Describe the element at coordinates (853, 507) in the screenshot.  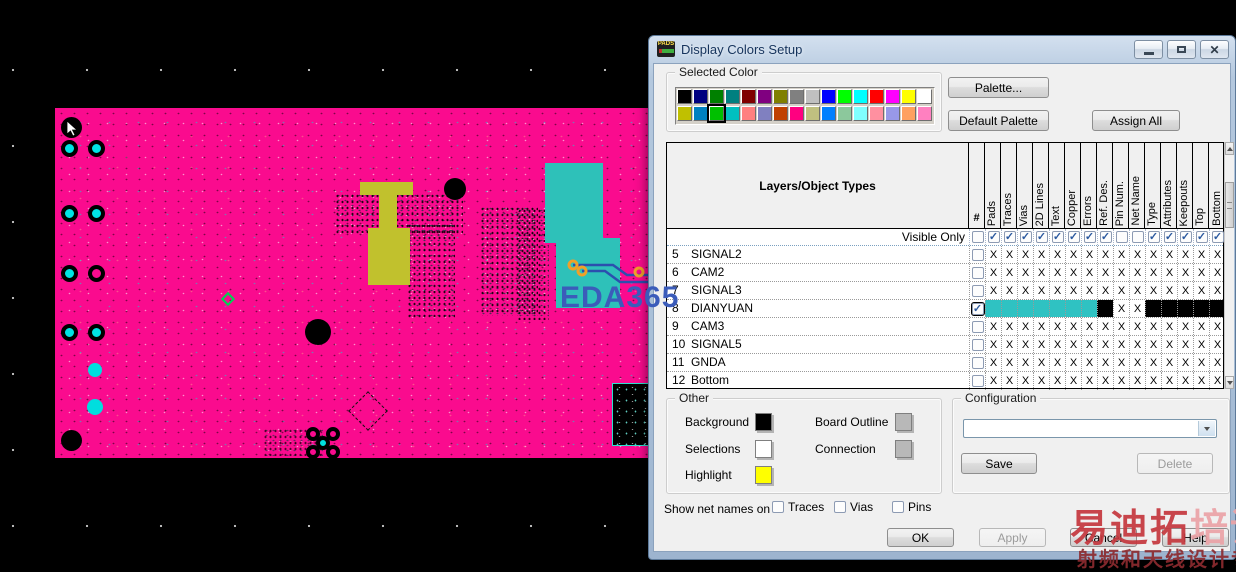
I see `show-net-names-vias: Vias` at that location.